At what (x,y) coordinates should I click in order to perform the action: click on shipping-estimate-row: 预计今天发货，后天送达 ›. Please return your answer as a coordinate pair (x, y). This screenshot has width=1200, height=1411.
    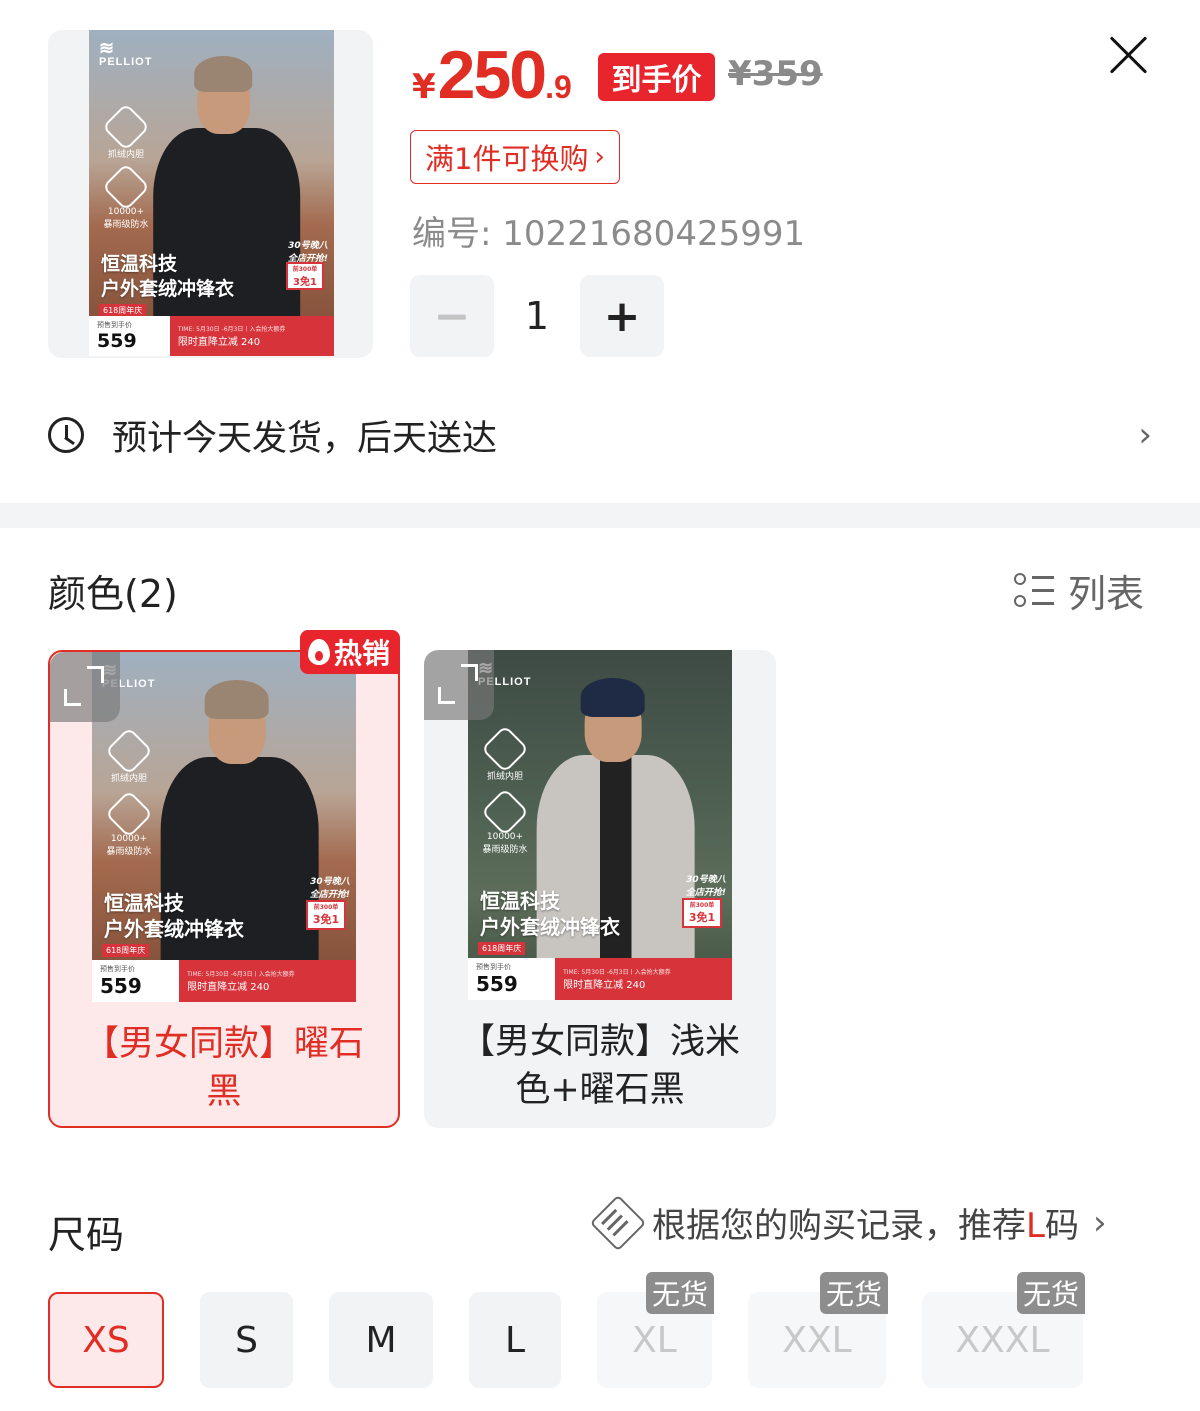
    Looking at the image, I should click on (600, 435).